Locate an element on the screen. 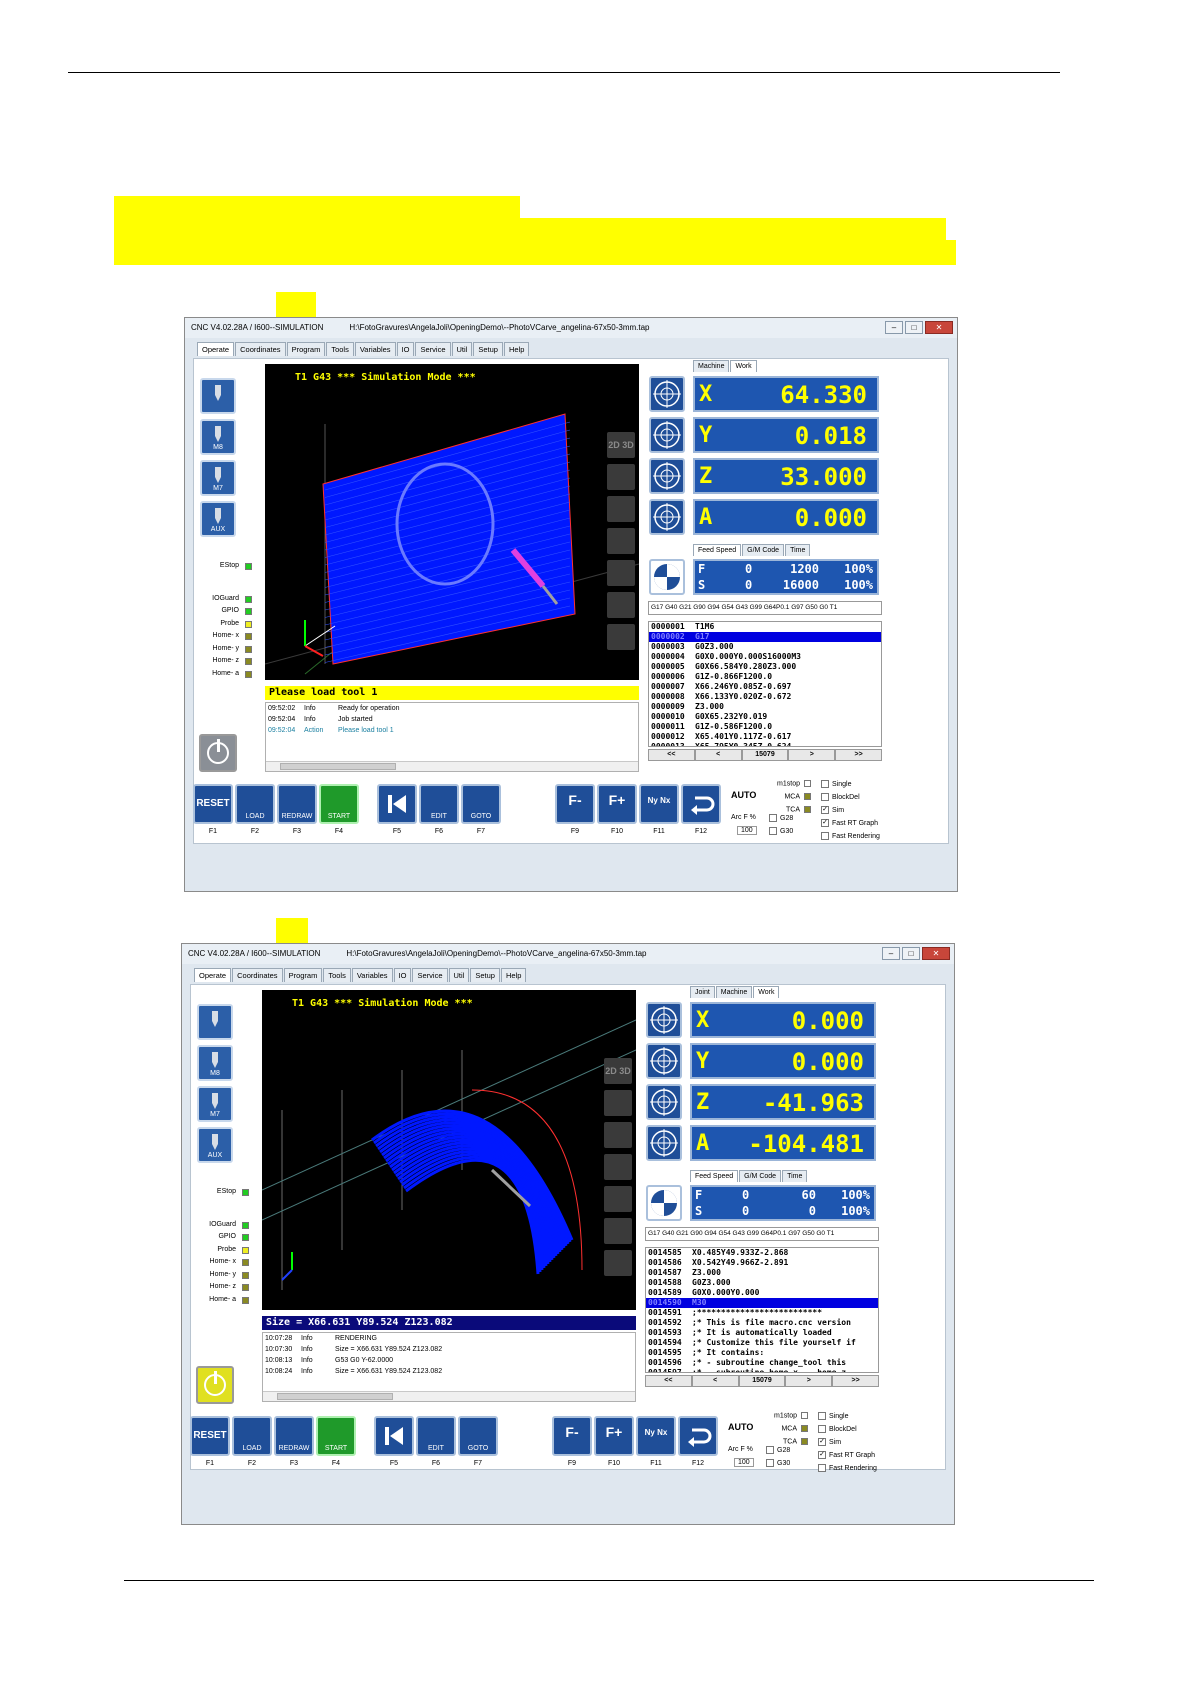 Image resolution: width=1190 pixels, height=1684 pixels. zero-y-button is located at coordinates (667, 435).